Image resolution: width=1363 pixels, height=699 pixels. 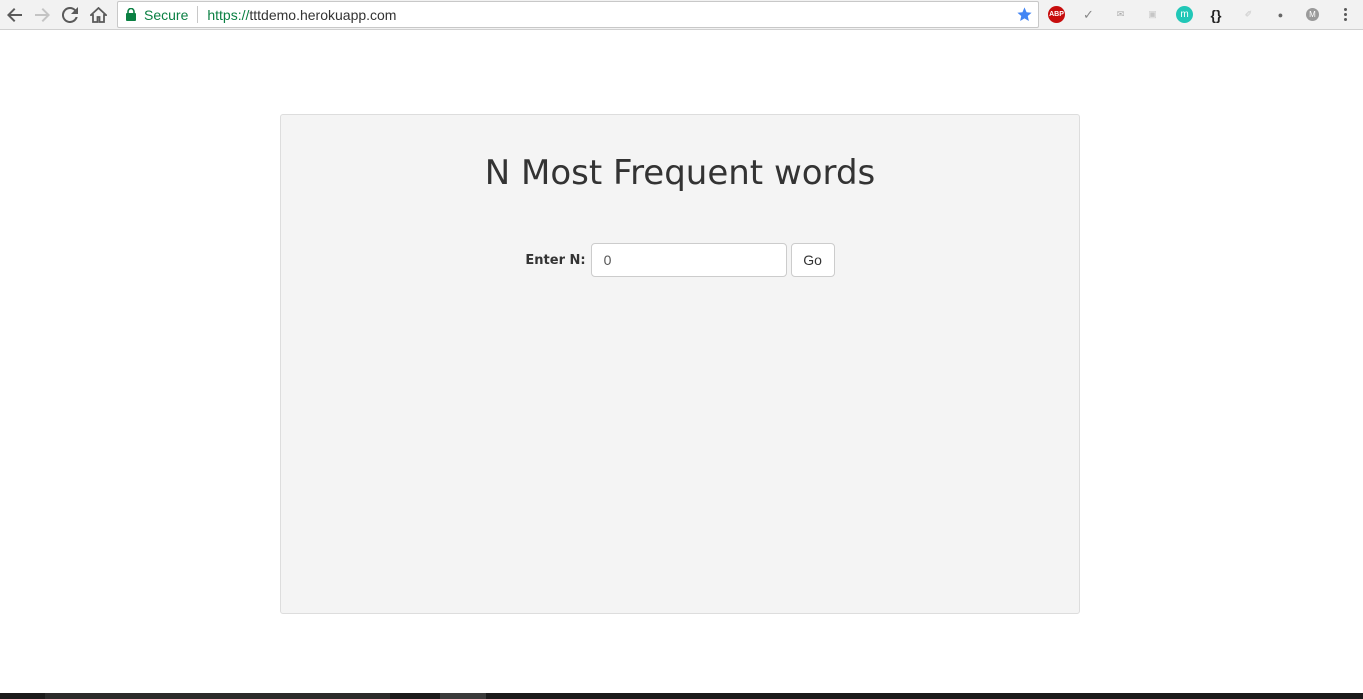 I want to click on forward-button, so click(x=42, y=15).